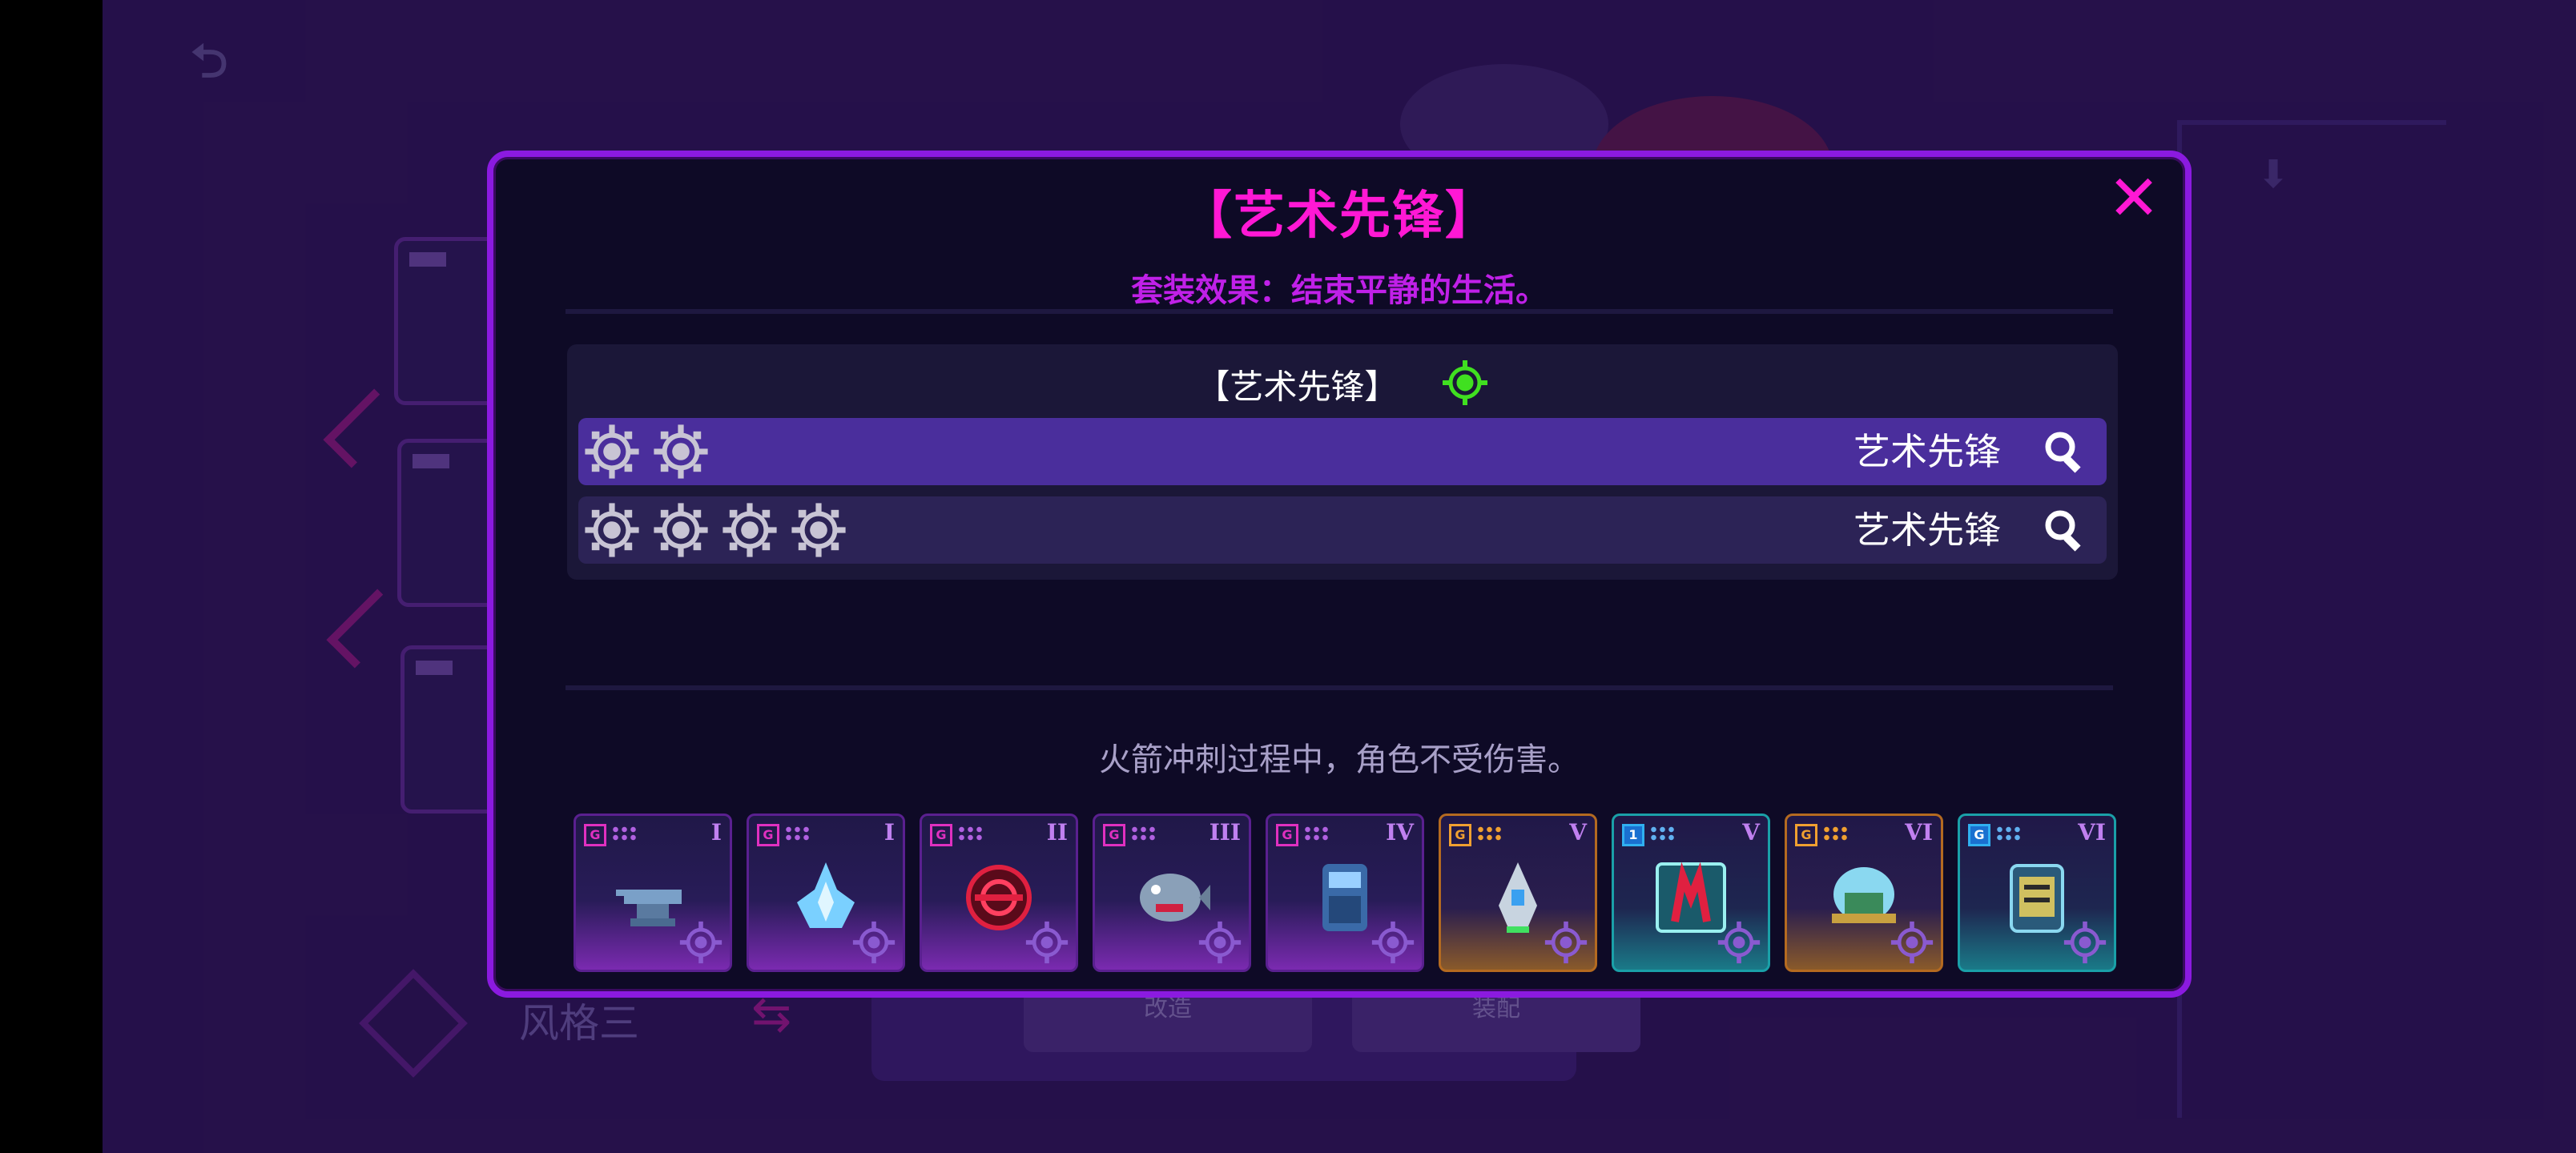 Image resolution: width=2576 pixels, height=1153 pixels. I want to click on grade-badge: 1, so click(1633, 835).